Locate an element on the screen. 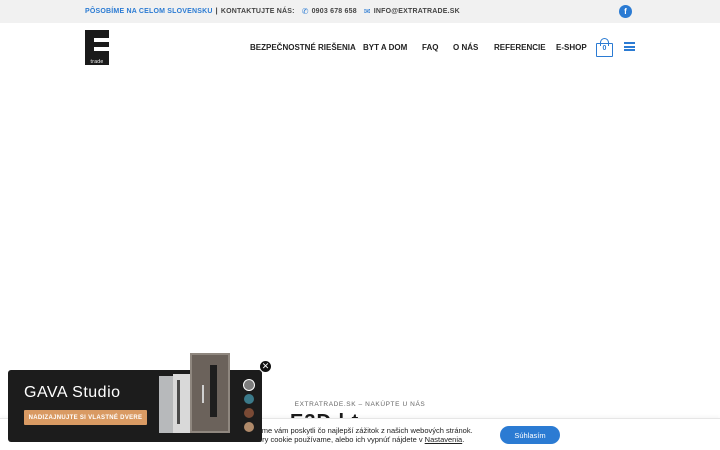 Image resolution: width=720 pixels, height=450 pixels. promo-close-button: ✕ is located at coordinates (265, 366).